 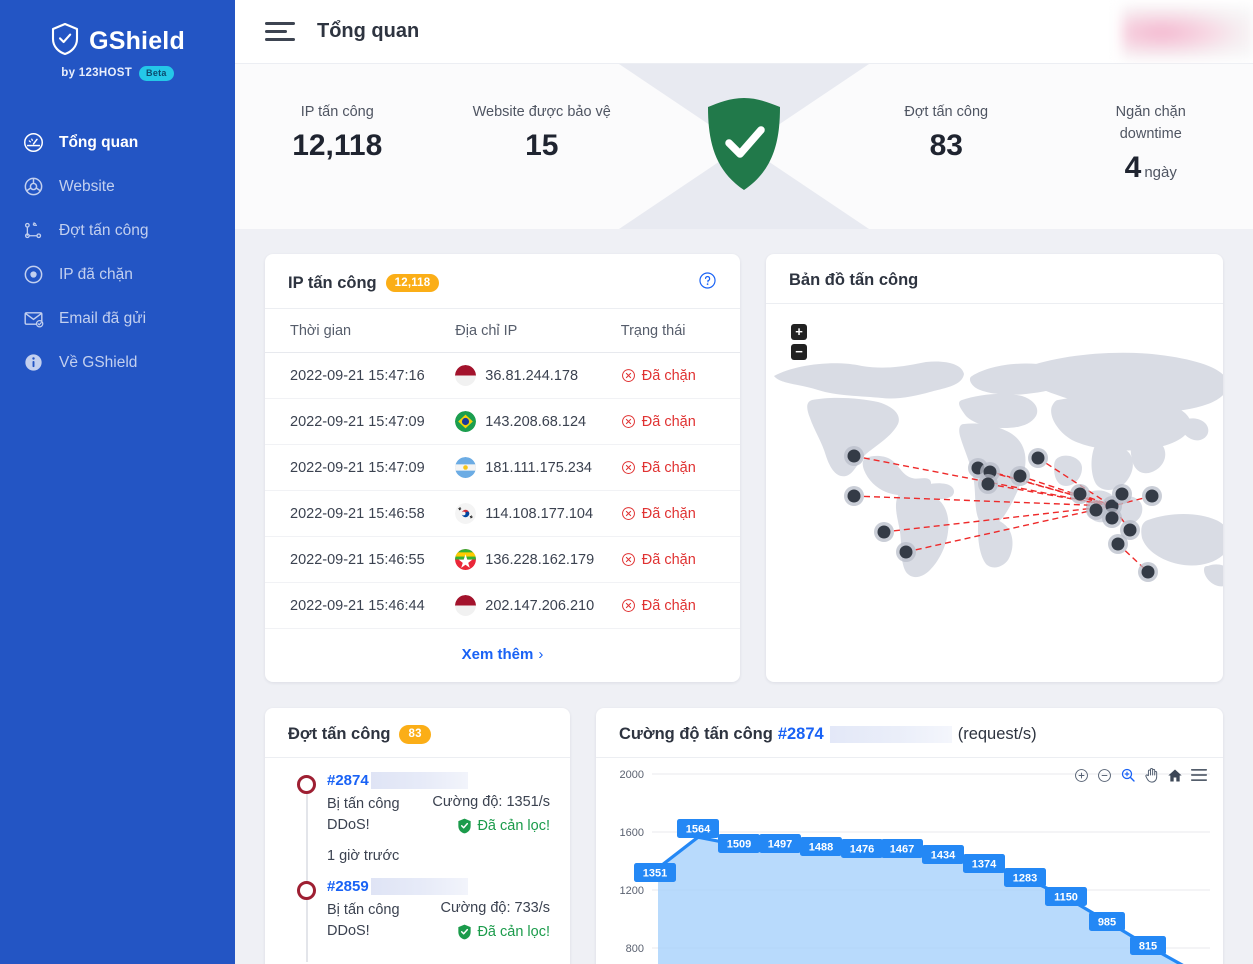 What do you see at coordinates (1151, 775) in the screenshot?
I see `panning-icon` at bounding box center [1151, 775].